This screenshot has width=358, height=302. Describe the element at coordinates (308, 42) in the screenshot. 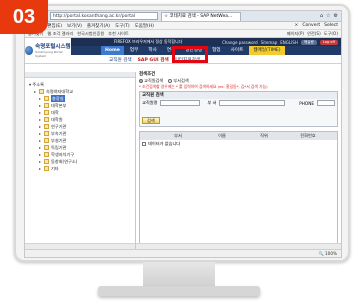

I see `messenger-button: 메실랑` at that location.